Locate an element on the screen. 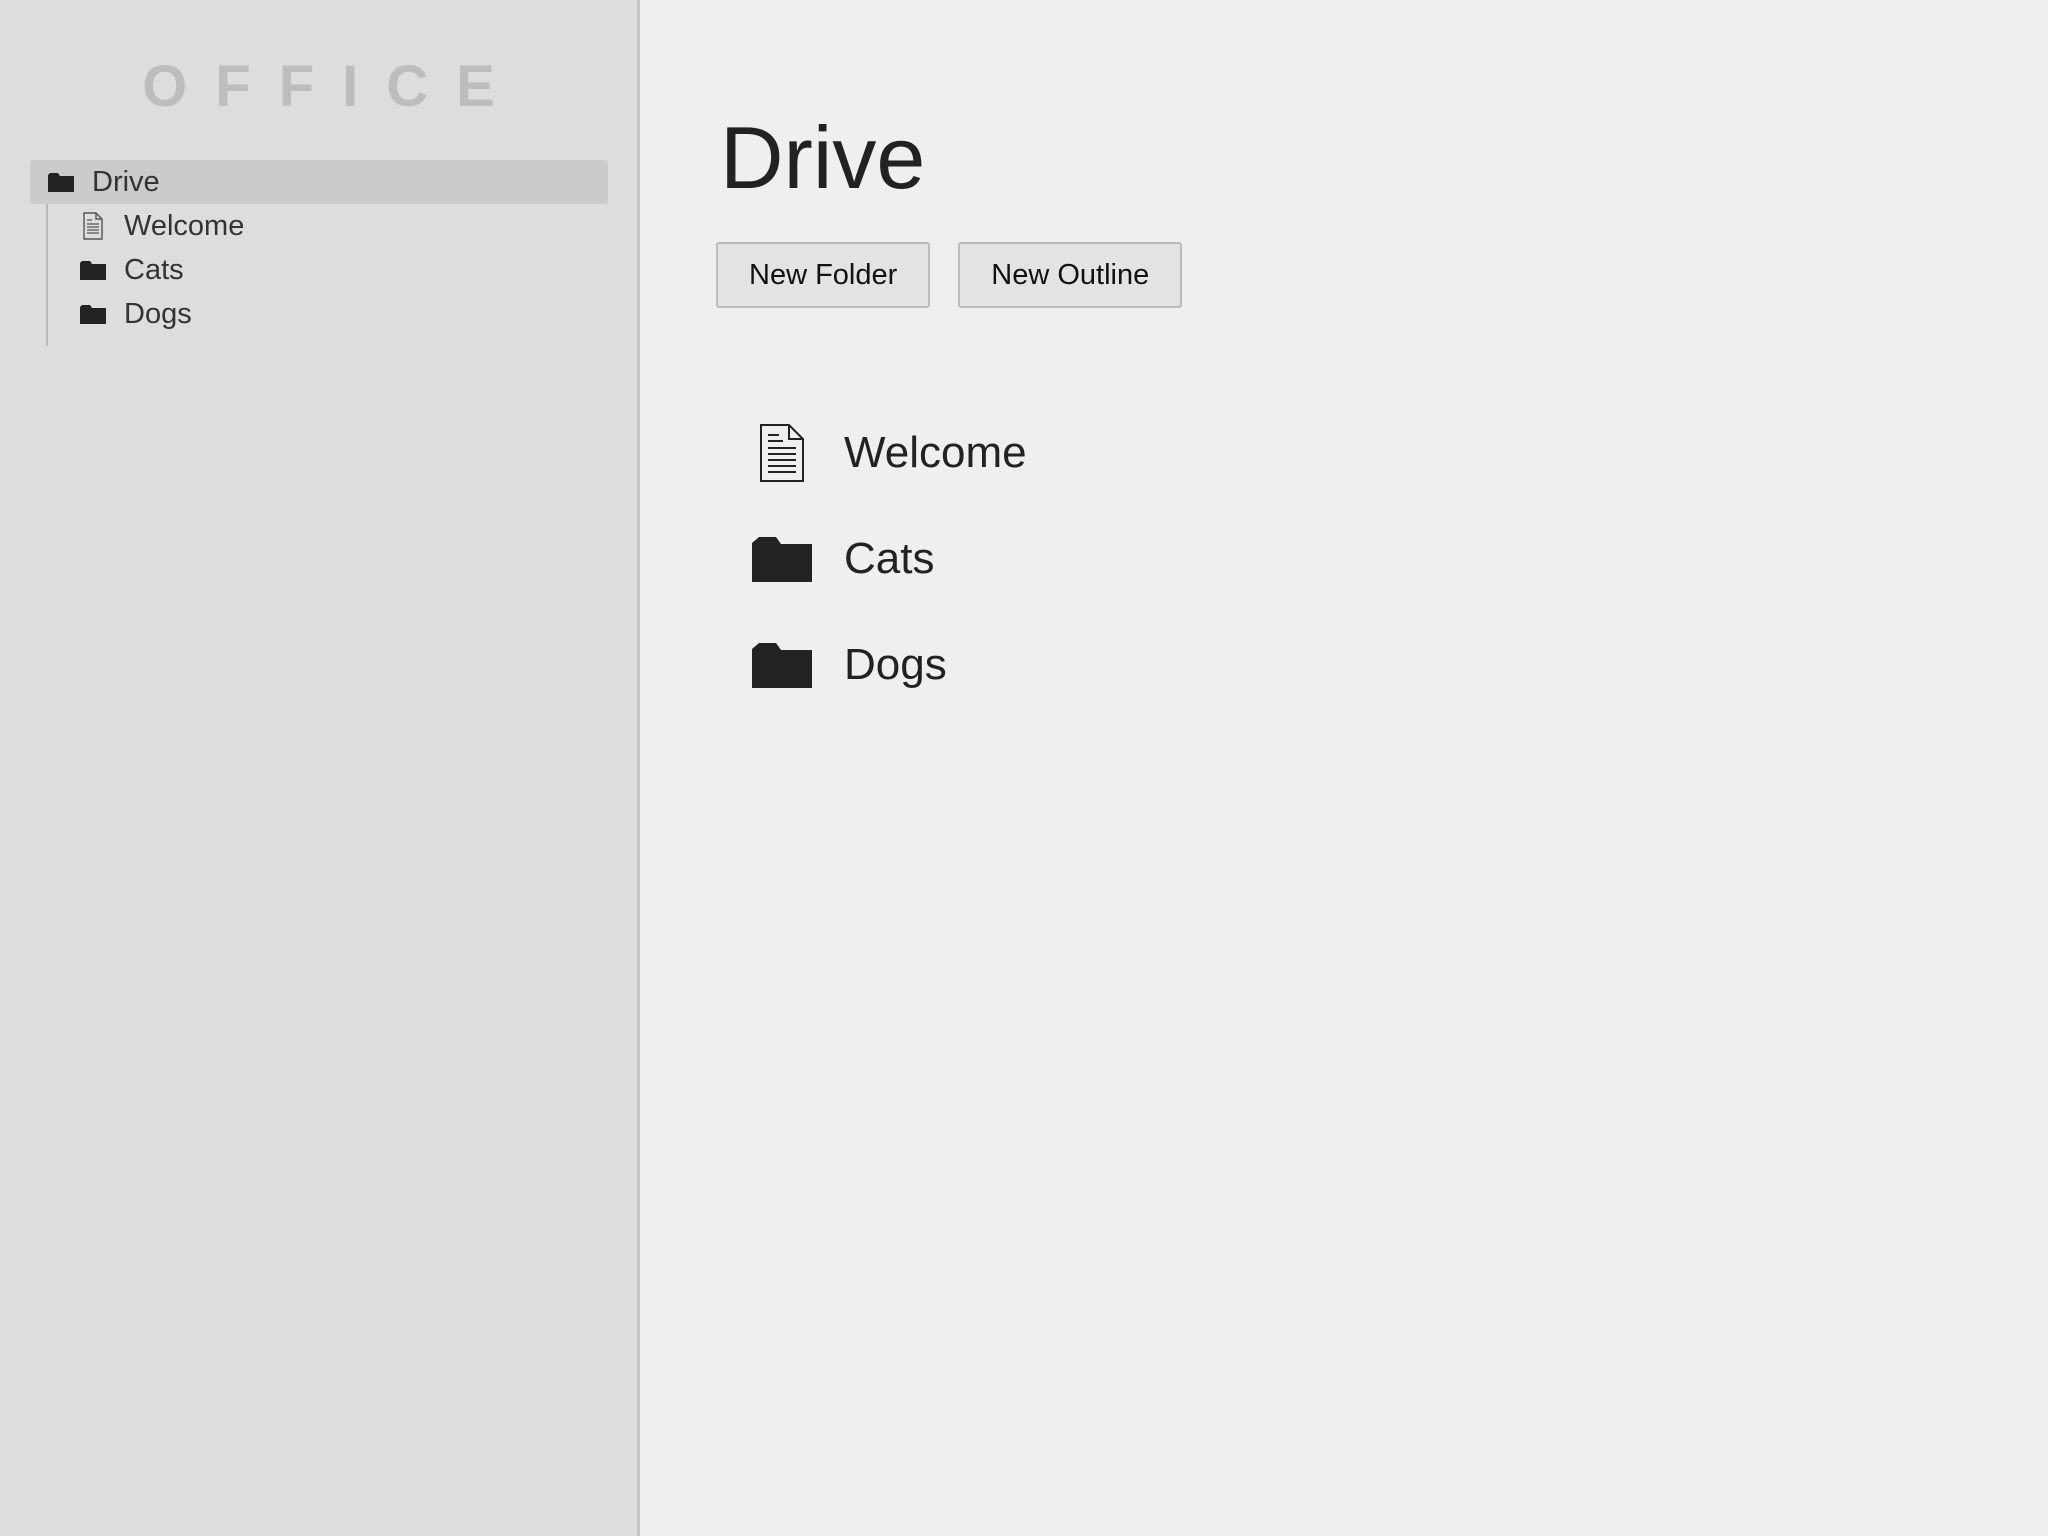 This screenshot has height=1536, width=2048. entry-label: Cats is located at coordinates (889, 558).